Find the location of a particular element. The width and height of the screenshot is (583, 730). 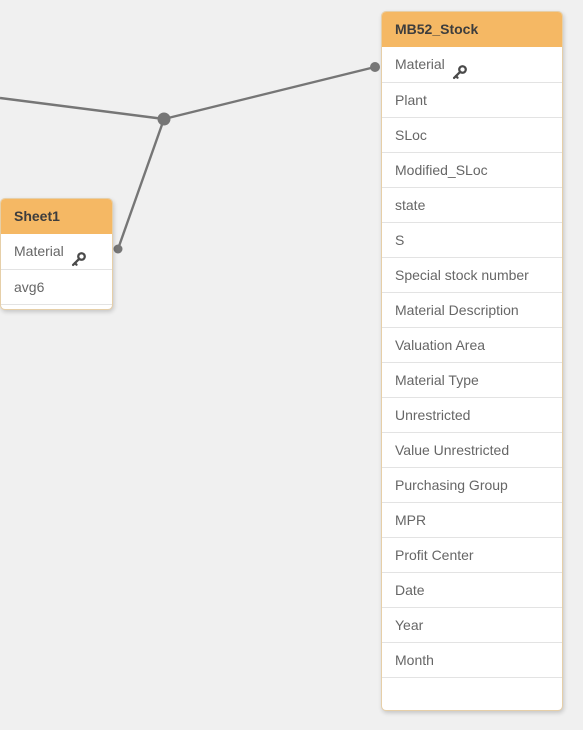

field-label: MPR is located at coordinates (411, 519).